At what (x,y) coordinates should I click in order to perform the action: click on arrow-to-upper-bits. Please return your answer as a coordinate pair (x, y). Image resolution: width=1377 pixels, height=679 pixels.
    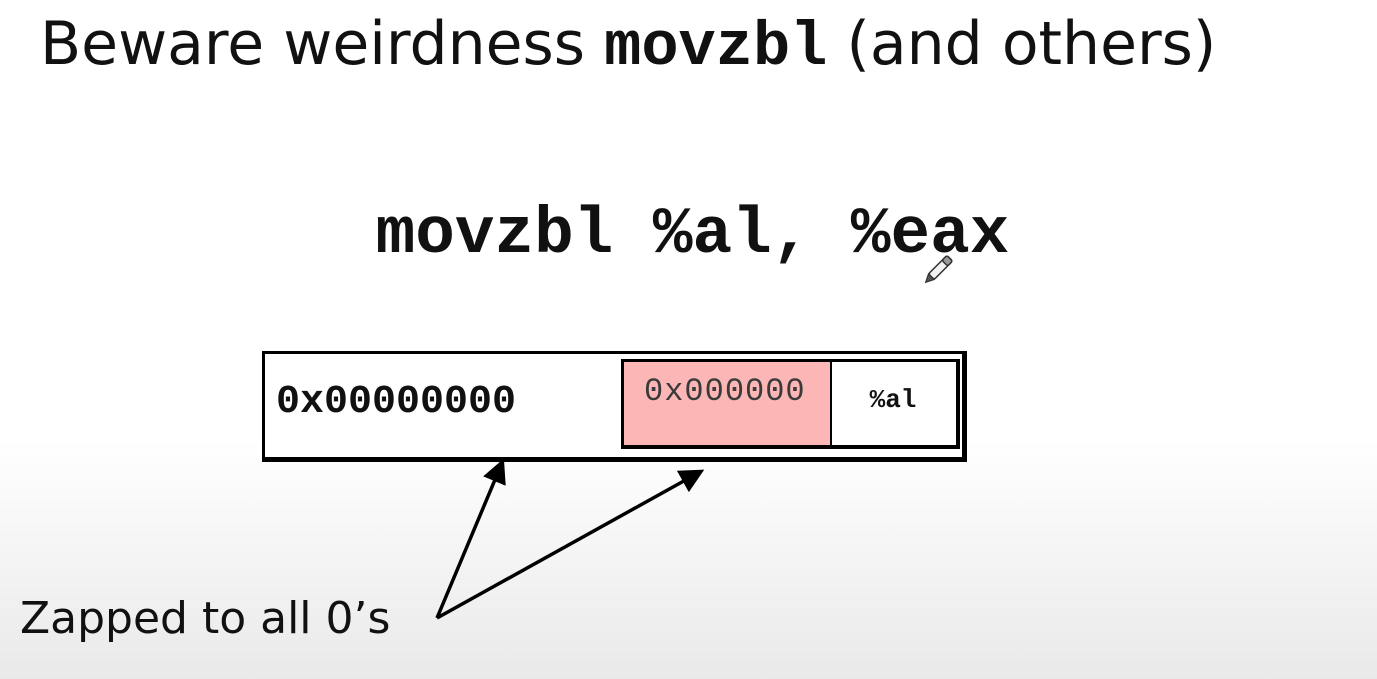
    Looking at the image, I should click on (470, 538).